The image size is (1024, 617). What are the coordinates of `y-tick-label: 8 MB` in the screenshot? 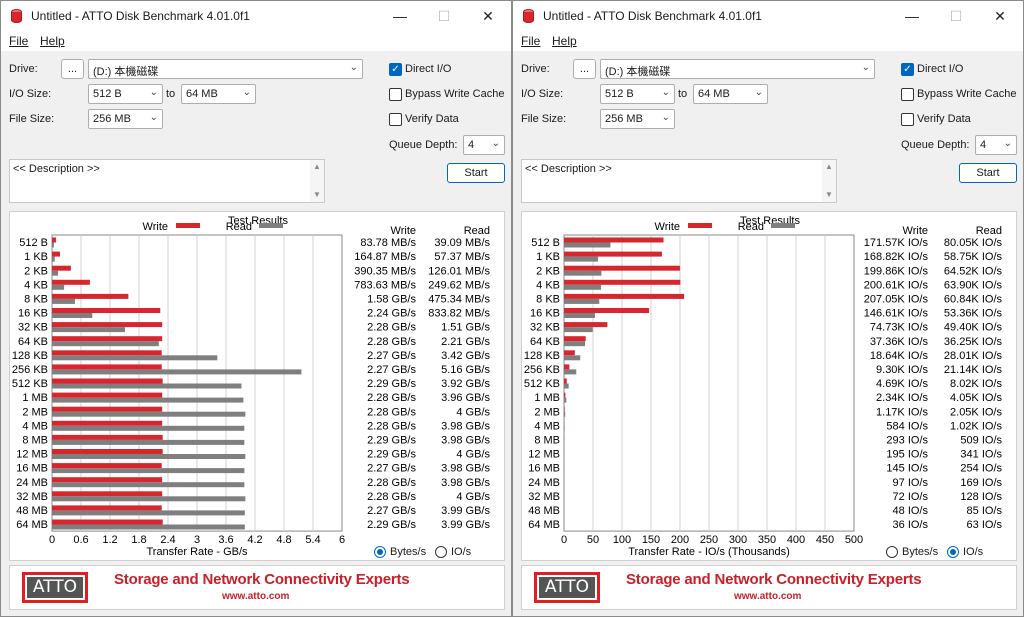 It's located at (35, 440).